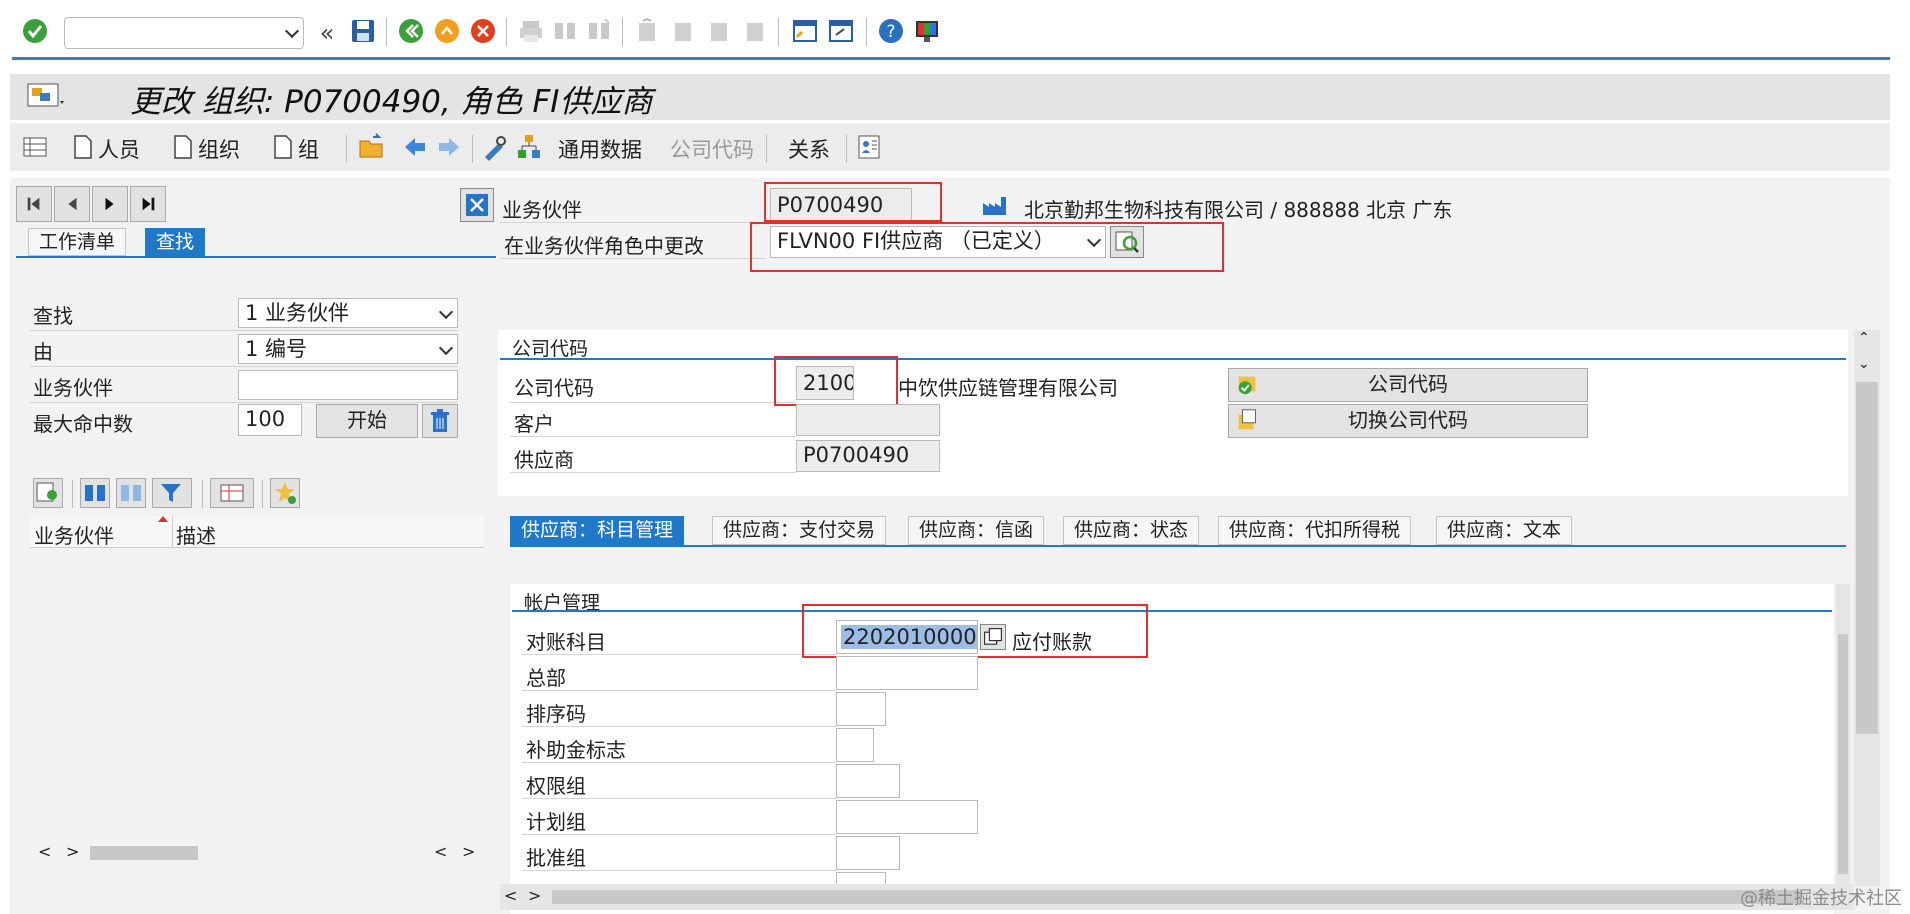  Describe the element at coordinates (110, 204) in the screenshot. I see `next-icon` at that location.